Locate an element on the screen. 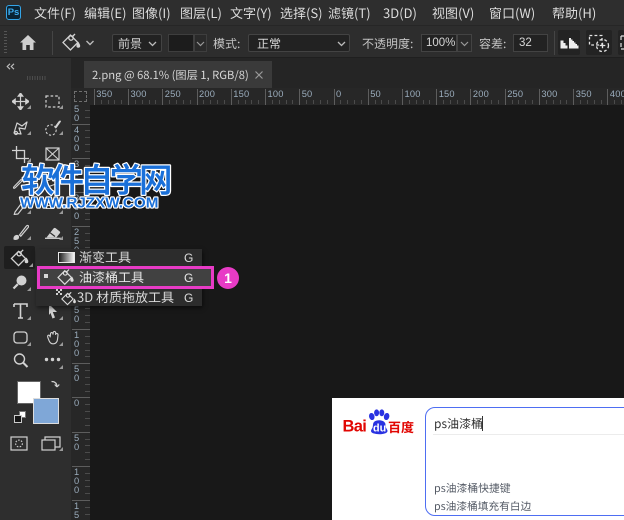  svg-text: Bai is located at coordinates (355, 427).